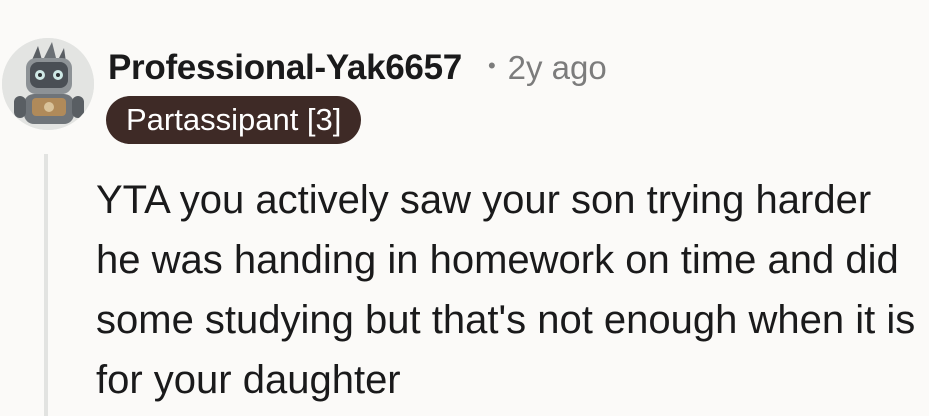 Image resolution: width=929 pixels, height=416 pixels. What do you see at coordinates (285, 68) in the screenshot?
I see `author-username: Professional-Yak6657` at bounding box center [285, 68].